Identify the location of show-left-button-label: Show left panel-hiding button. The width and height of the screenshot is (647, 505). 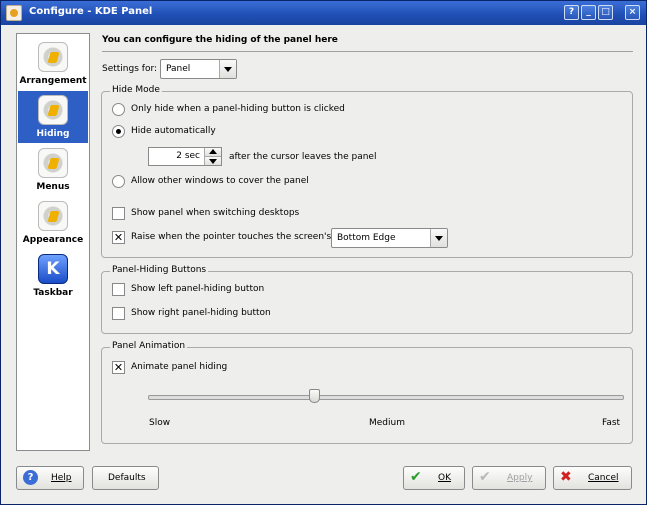
(197, 289).